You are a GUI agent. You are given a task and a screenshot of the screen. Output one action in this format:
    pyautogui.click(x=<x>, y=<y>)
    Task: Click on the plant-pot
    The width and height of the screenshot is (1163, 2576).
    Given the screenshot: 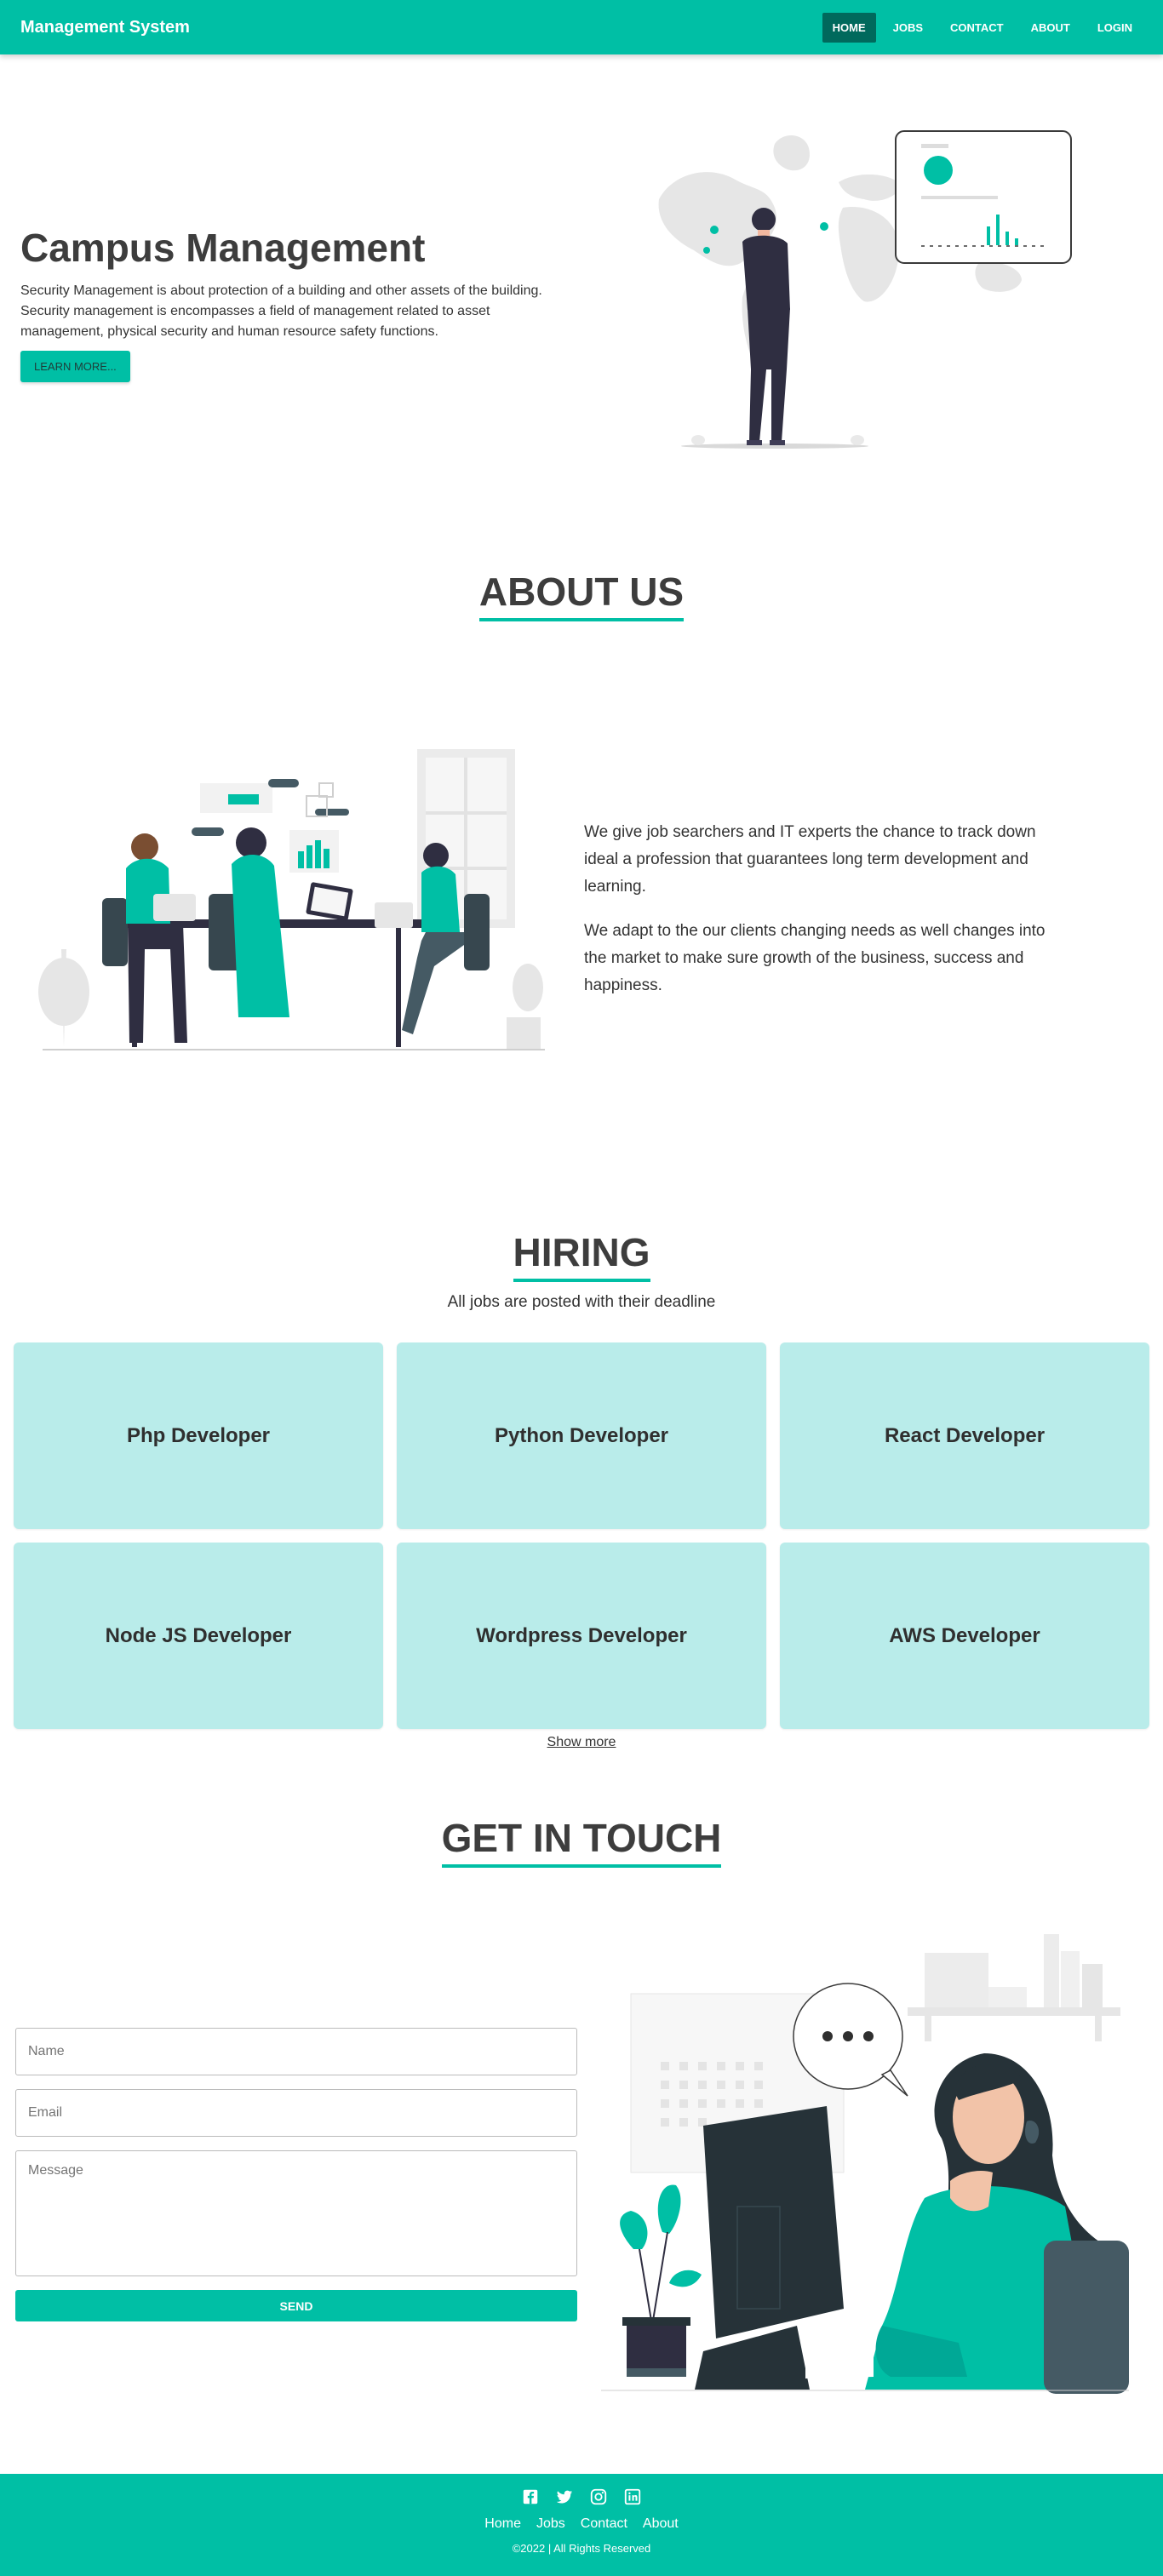 What is the action you would take?
    pyautogui.click(x=661, y=2281)
    